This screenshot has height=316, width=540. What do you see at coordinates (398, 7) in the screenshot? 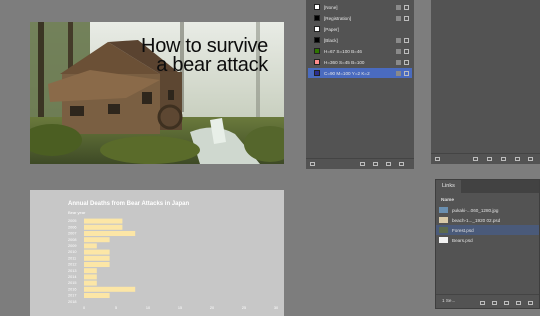
I see `none-swatch-icon` at bounding box center [398, 7].